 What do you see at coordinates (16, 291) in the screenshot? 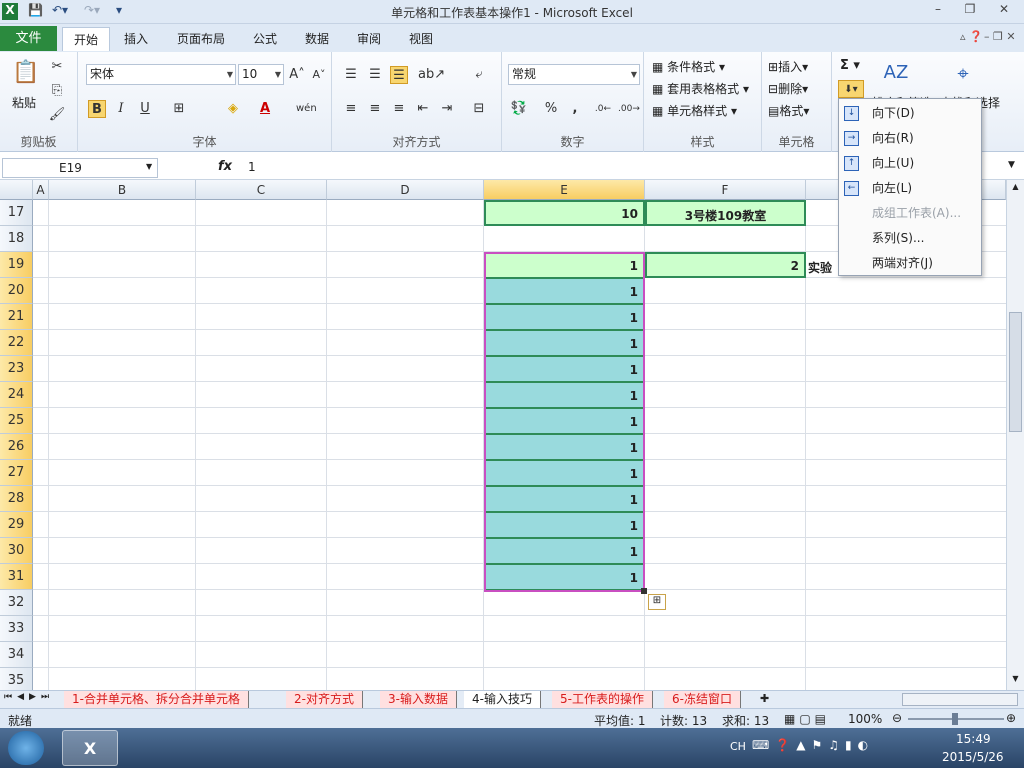
I see `row-header: 20` at bounding box center [16, 291].